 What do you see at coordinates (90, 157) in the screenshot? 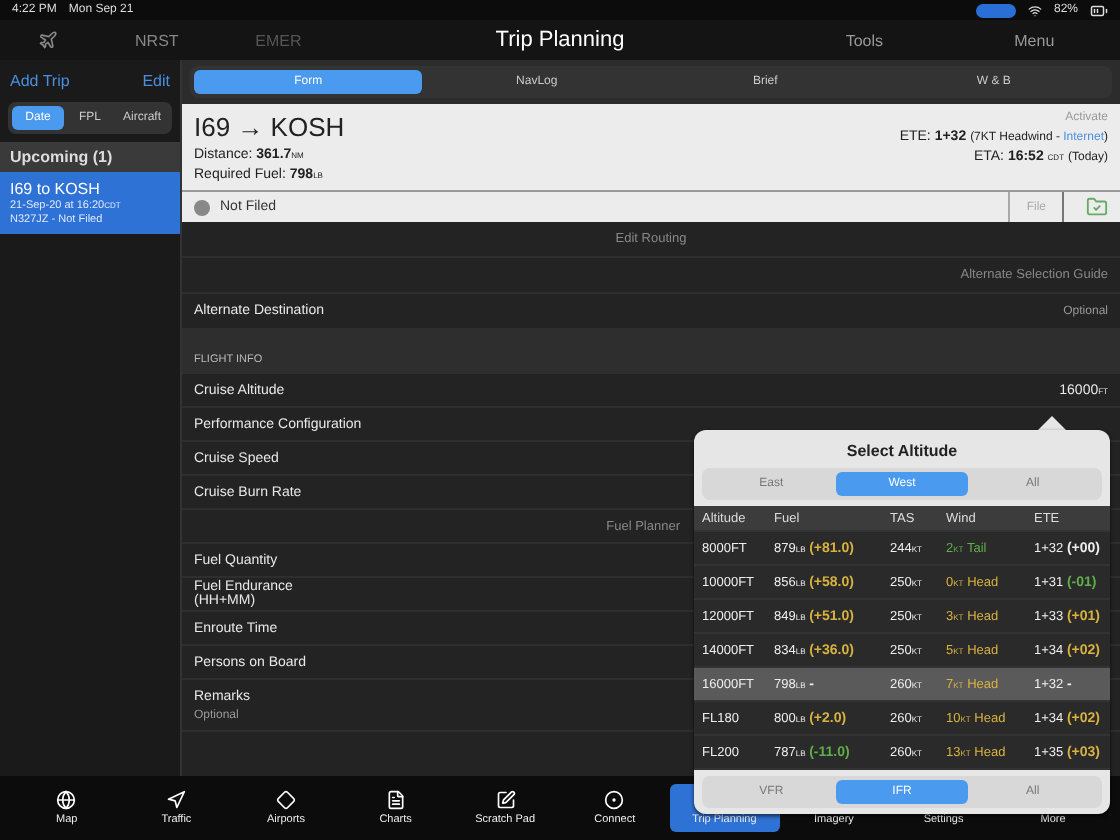
I see `section-header: Upcoming (1)` at bounding box center [90, 157].